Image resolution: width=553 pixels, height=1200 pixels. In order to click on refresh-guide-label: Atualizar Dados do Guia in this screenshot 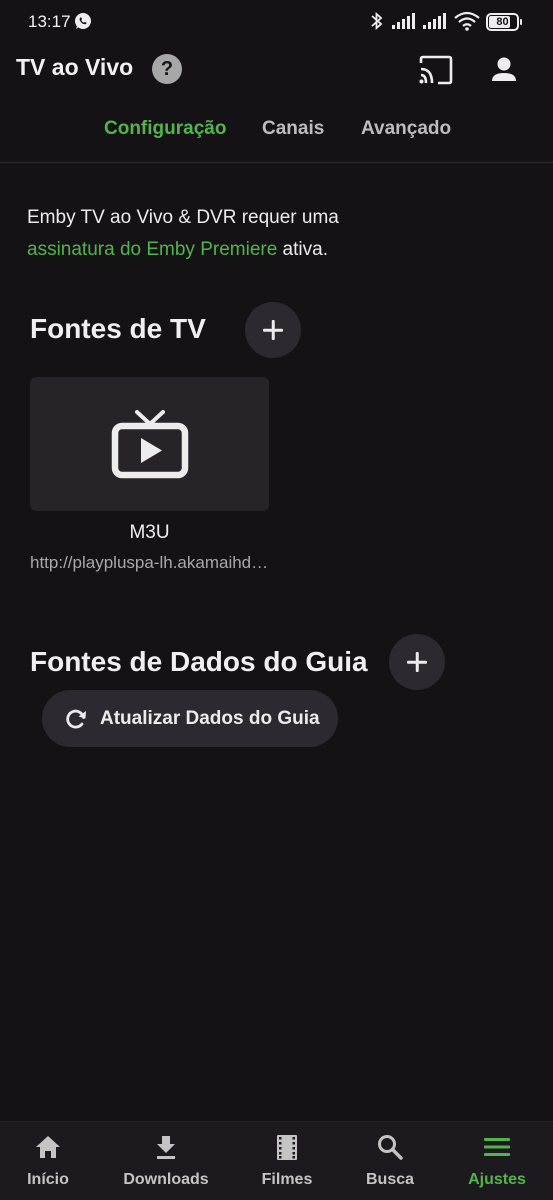, I will do `click(210, 718)`.